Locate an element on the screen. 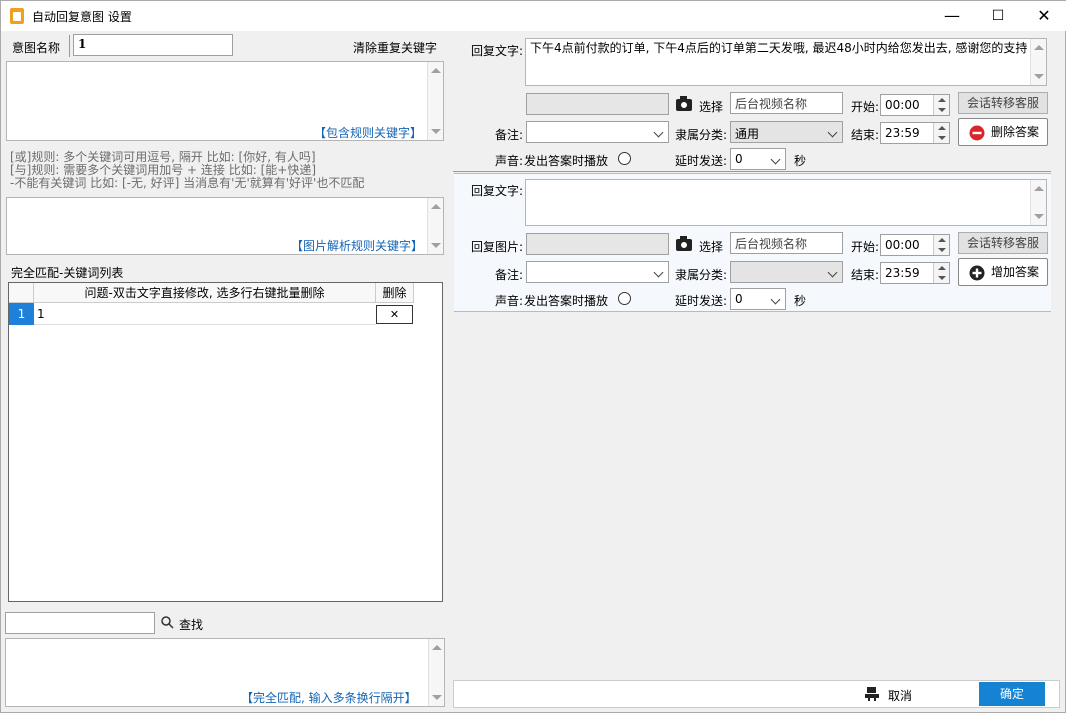 The image size is (1066, 713). note-select is located at coordinates (597, 132).